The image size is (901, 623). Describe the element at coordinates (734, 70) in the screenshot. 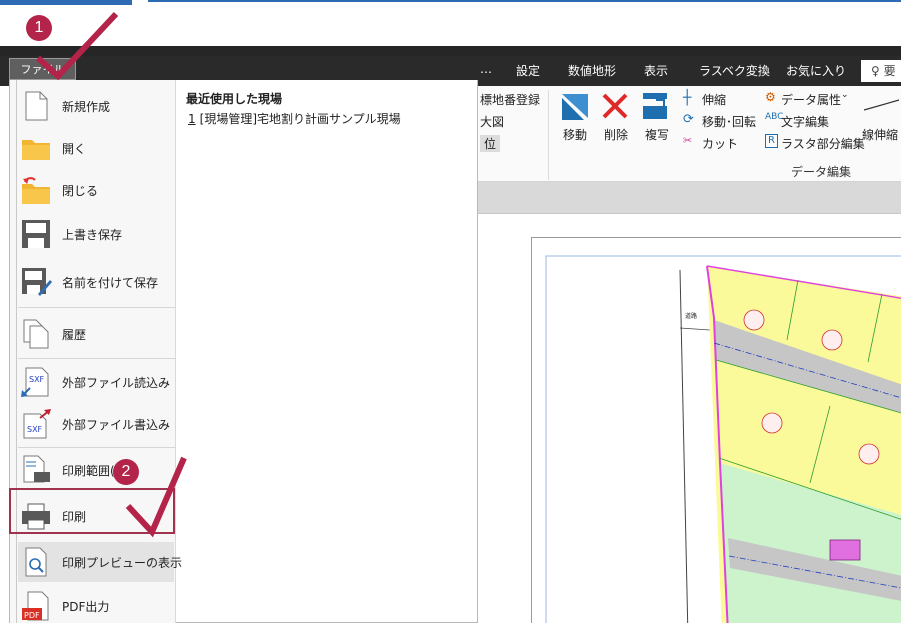

I see `menu-item-raster-vector: ラスベク変換` at that location.